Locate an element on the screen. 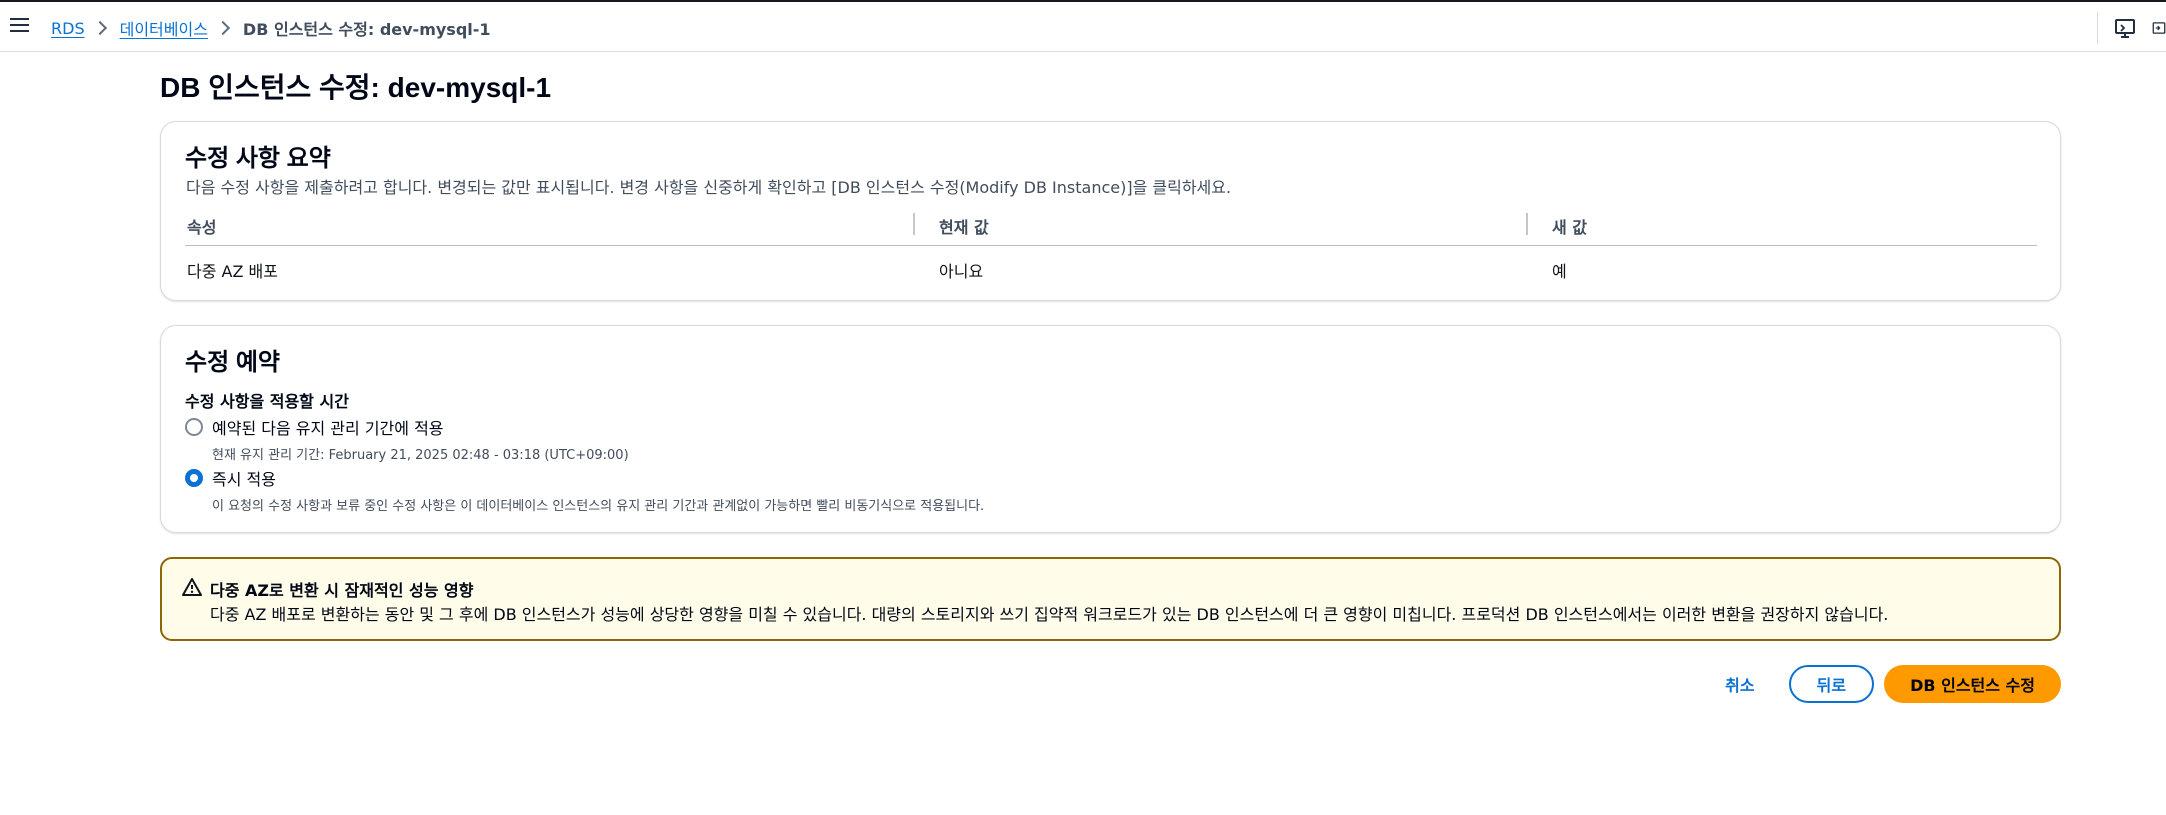 Image resolution: width=2166 pixels, height=815 pixels. breadcrumb-current: DB 인스턴스 수정: dev-mysql-1 is located at coordinates (366, 29).